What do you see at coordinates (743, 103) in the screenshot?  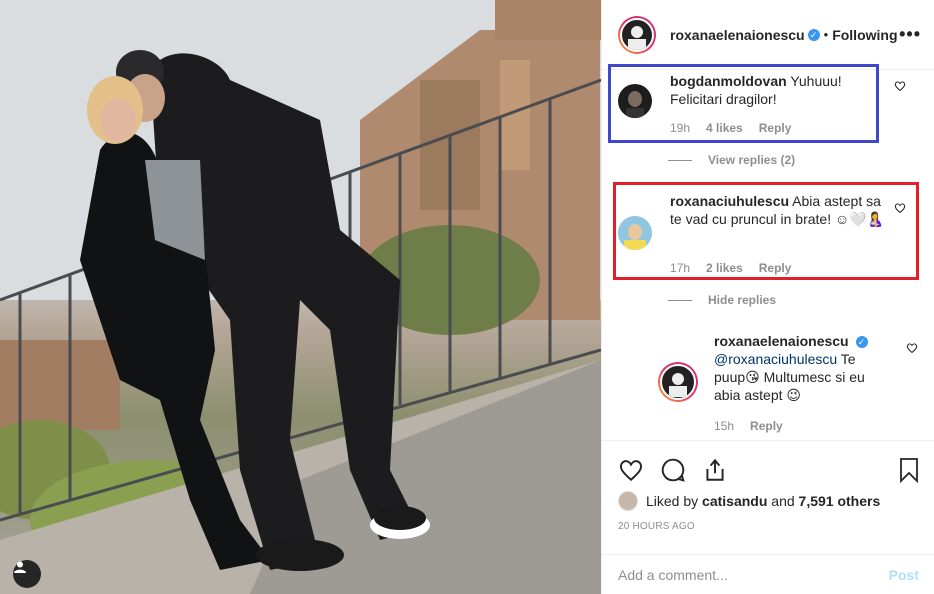 I see `highlight-box-blue` at bounding box center [743, 103].